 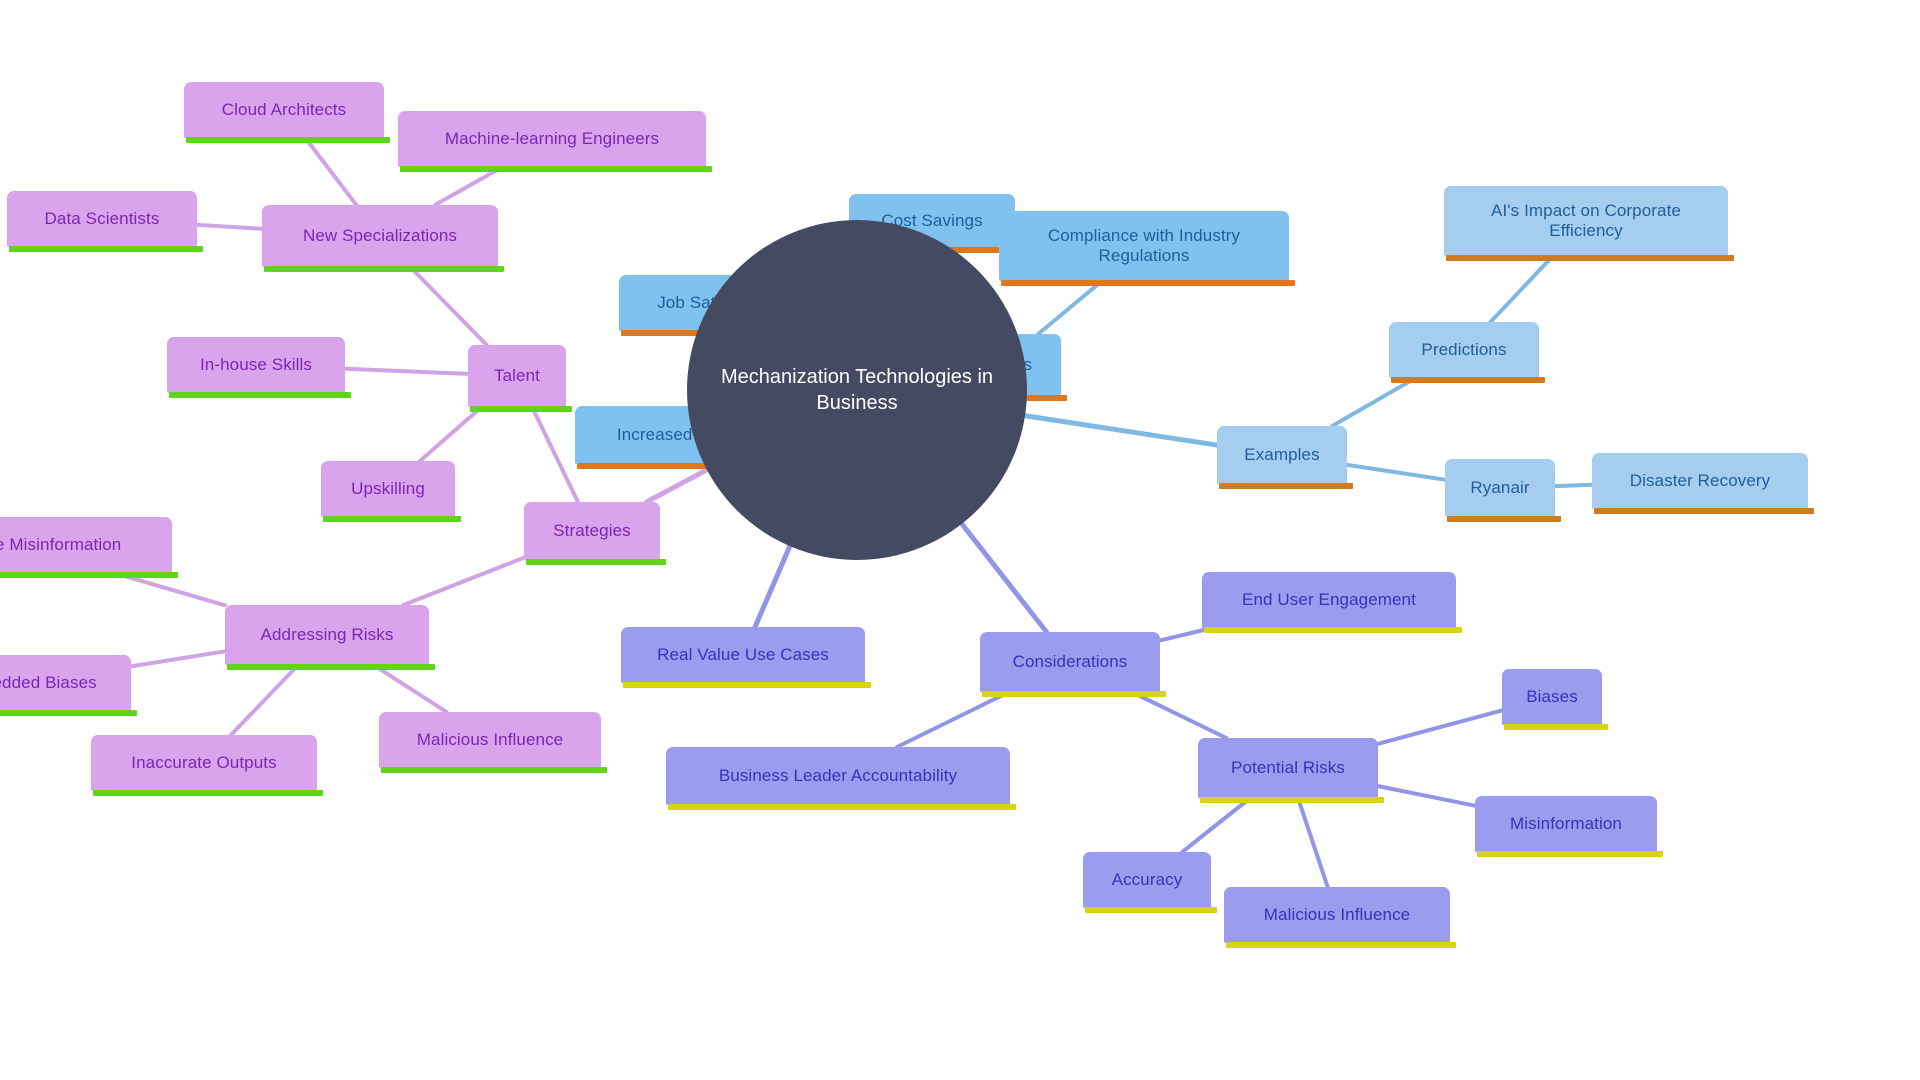 I want to click on node-compliance-regulations: Compliance with Industry Regulations, so click(x=1147, y=248).